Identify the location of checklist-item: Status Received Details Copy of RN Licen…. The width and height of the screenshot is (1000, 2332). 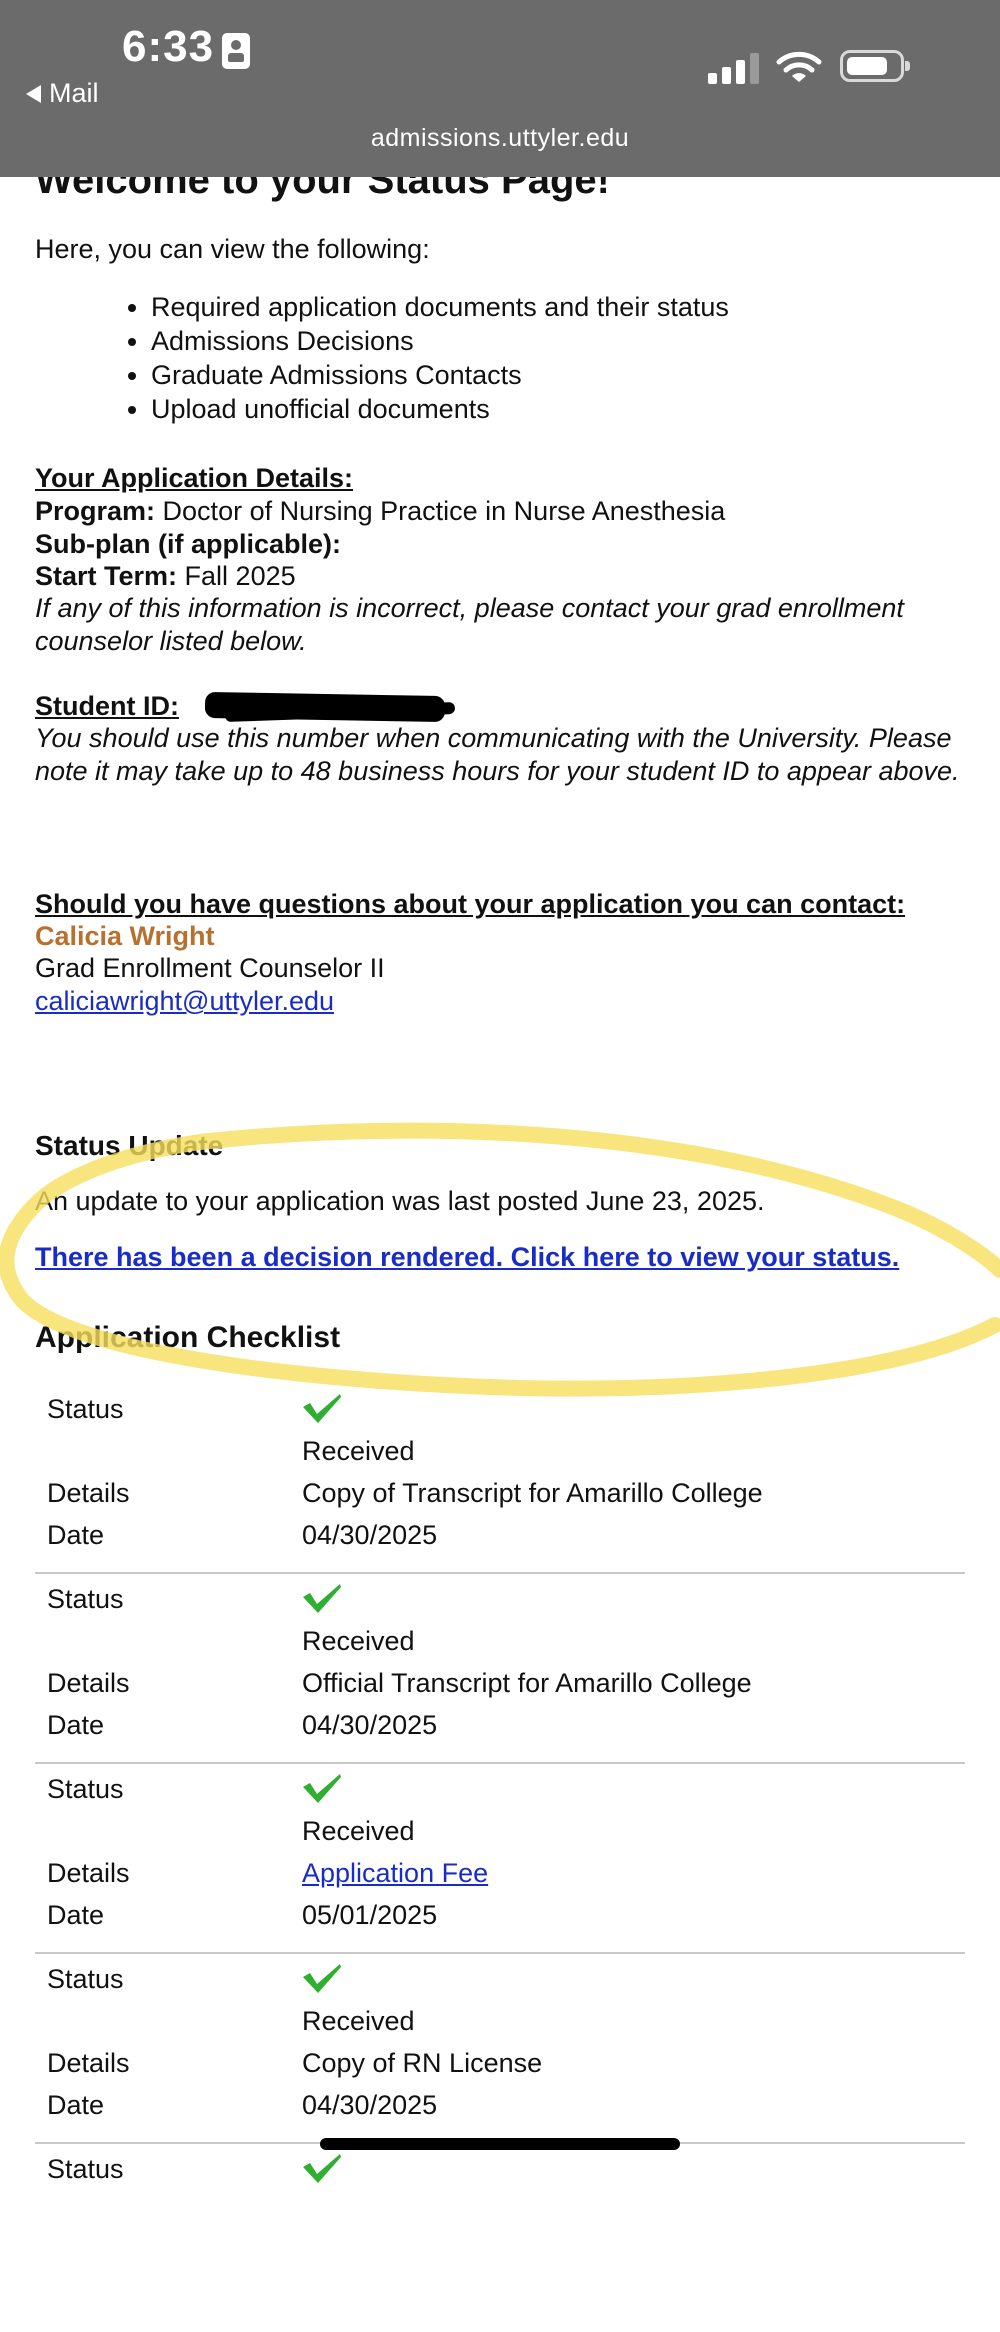
(500, 2049).